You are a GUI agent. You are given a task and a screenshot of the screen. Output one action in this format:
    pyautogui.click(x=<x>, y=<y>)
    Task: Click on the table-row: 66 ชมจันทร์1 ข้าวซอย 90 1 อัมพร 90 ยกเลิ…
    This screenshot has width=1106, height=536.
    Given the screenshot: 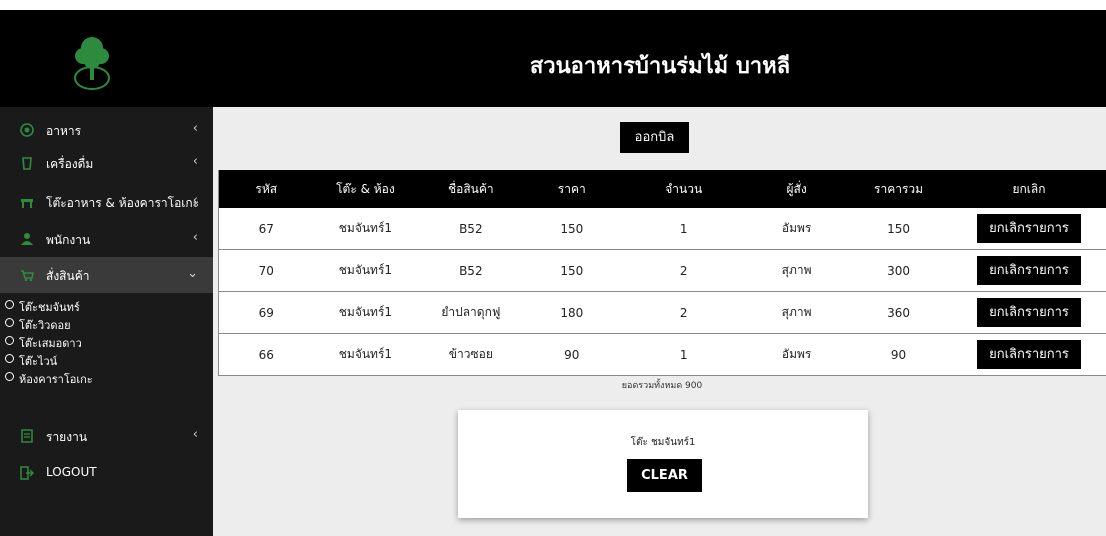 What is the action you would take?
    pyautogui.click(x=662, y=354)
    